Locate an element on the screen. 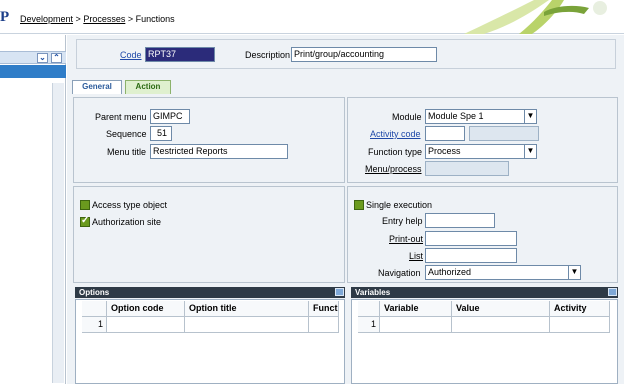 Image resolution: width=624 pixels, height=384 pixels. value-cell is located at coordinates (501, 325).